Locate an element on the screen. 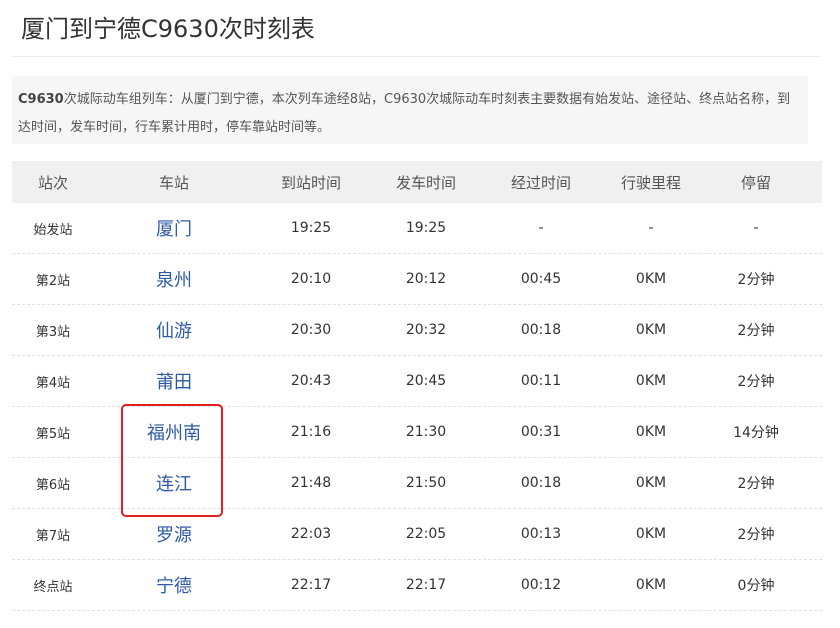  distance: - is located at coordinates (651, 228).